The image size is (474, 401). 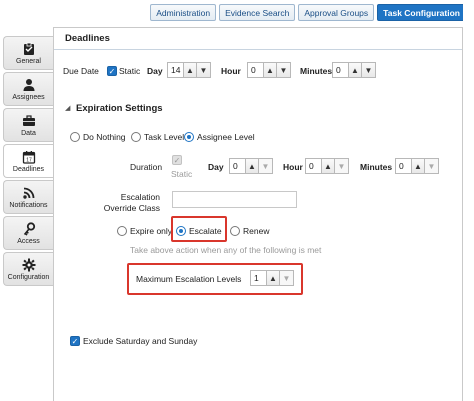 I want to click on gear-icon, so click(x=28, y=264).